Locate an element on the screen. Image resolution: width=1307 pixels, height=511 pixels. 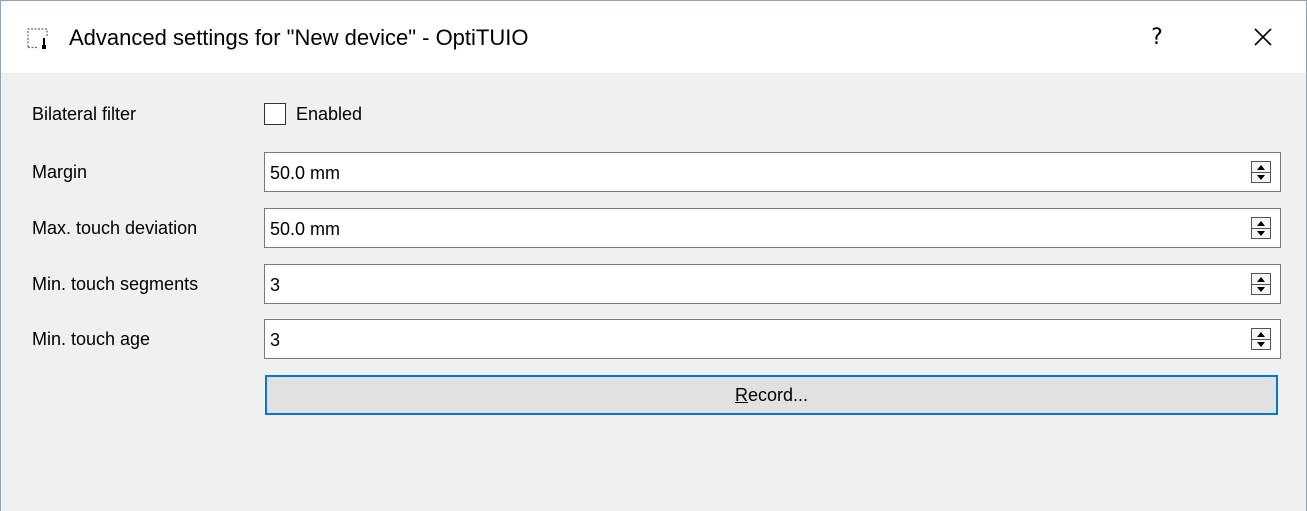
window-app-icon is located at coordinates (37, 38).